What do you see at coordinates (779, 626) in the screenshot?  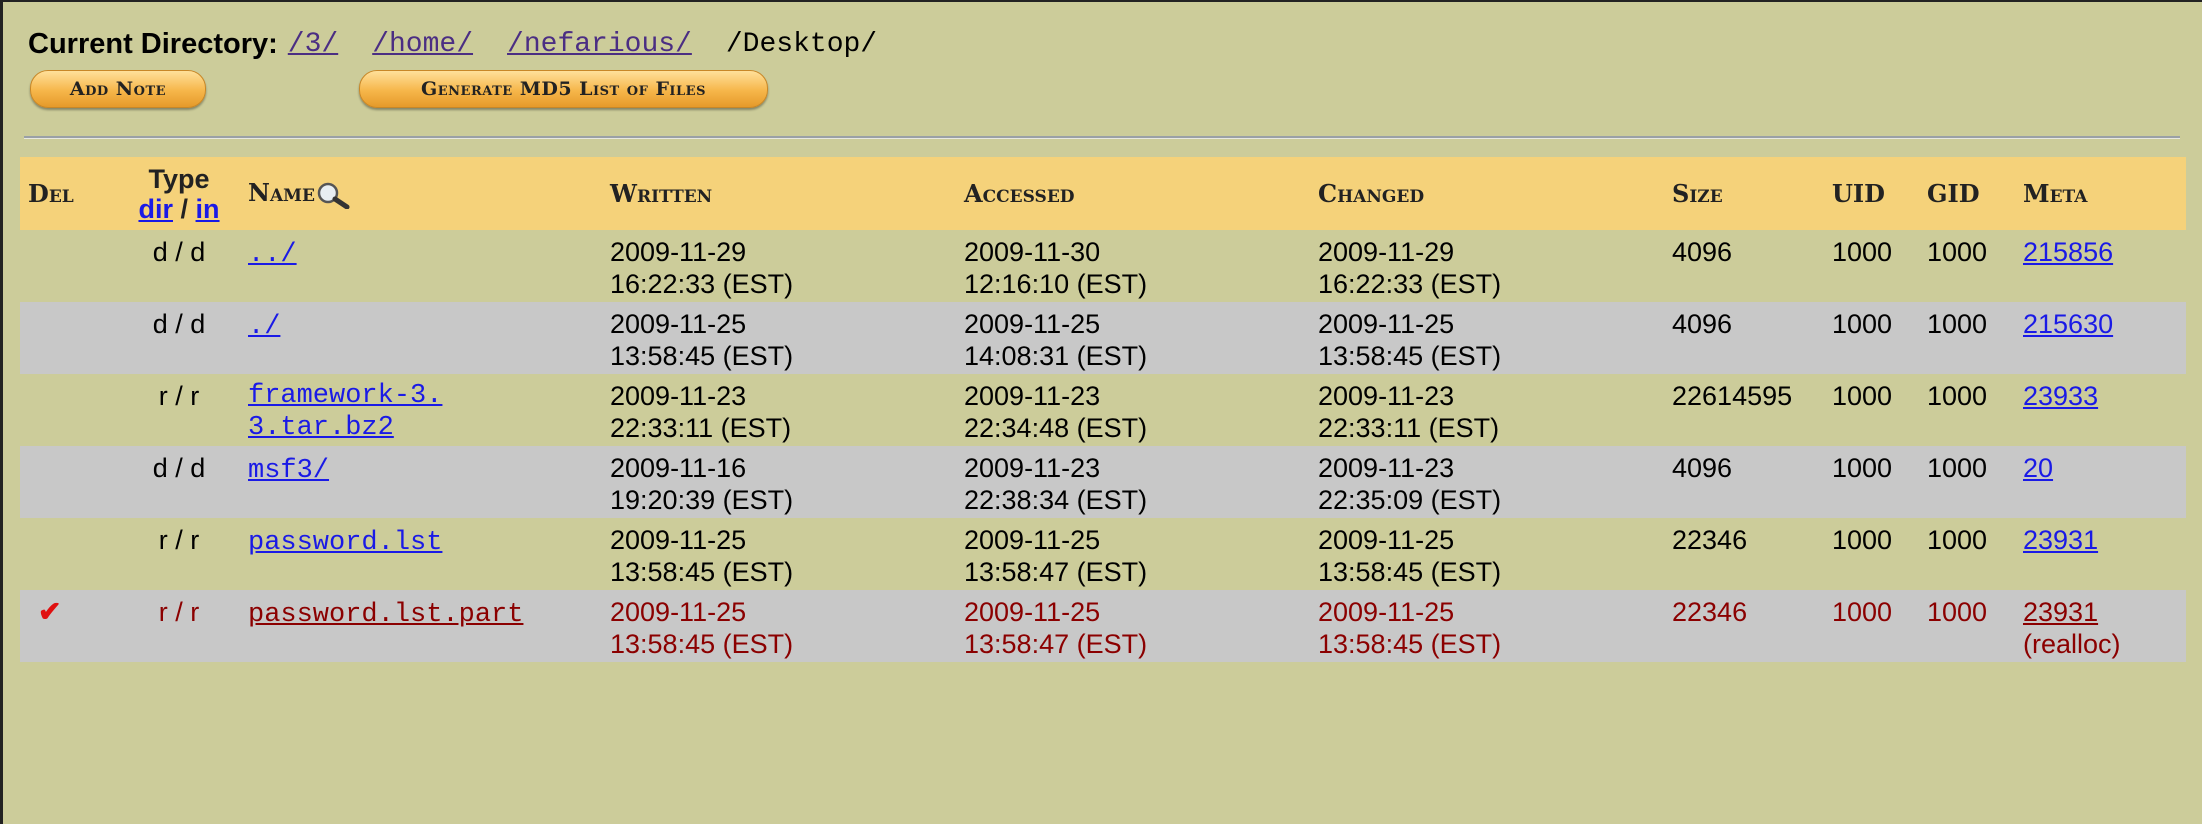 I see `written-cell: 2009-11-25 13:58:45 (EST)` at bounding box center [779, 626].